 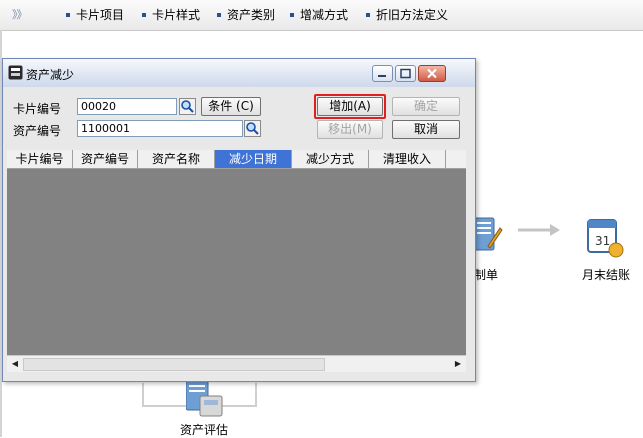 What do you see at coordinates (602, 241) in the screenshot?
I see `svg-text: 31` at bounding box center [602, 241].